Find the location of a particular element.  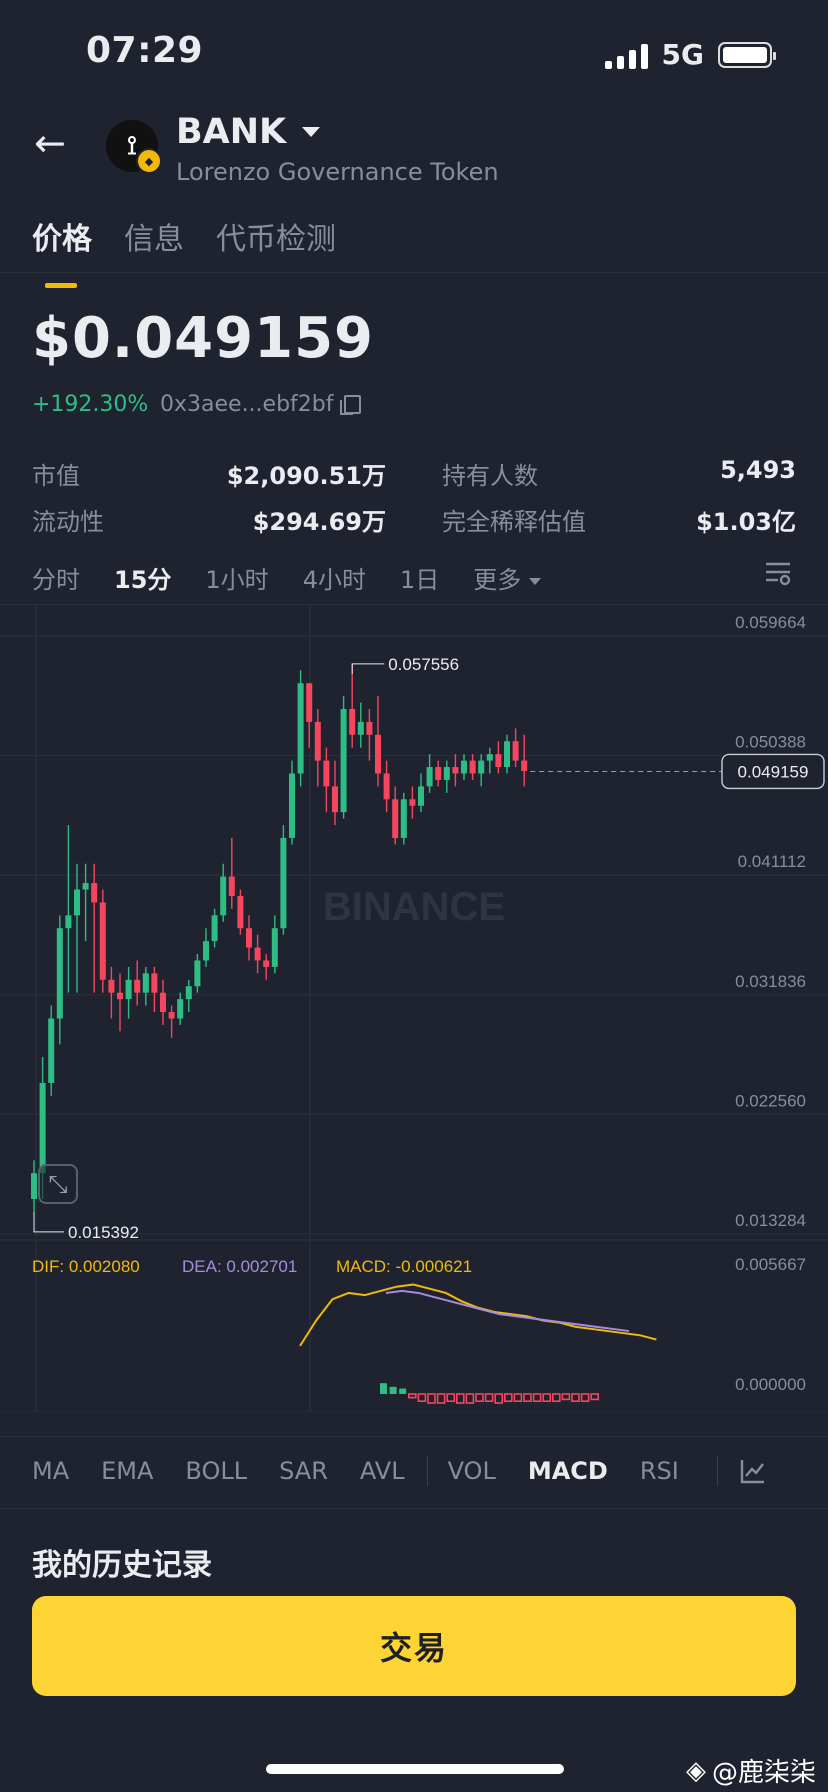

macd-y-tick-label: 0.000000 is located at coordinates (770, 1384).